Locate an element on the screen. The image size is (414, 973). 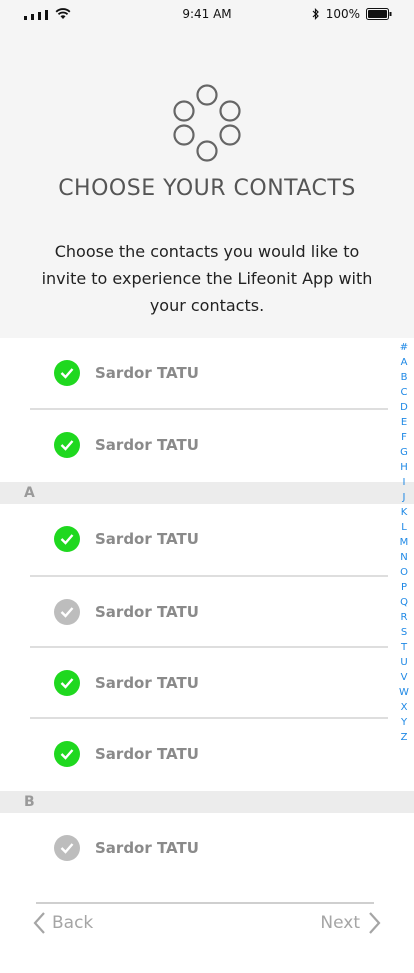
battery-percent: 100% is located at coordinates (342, 14).